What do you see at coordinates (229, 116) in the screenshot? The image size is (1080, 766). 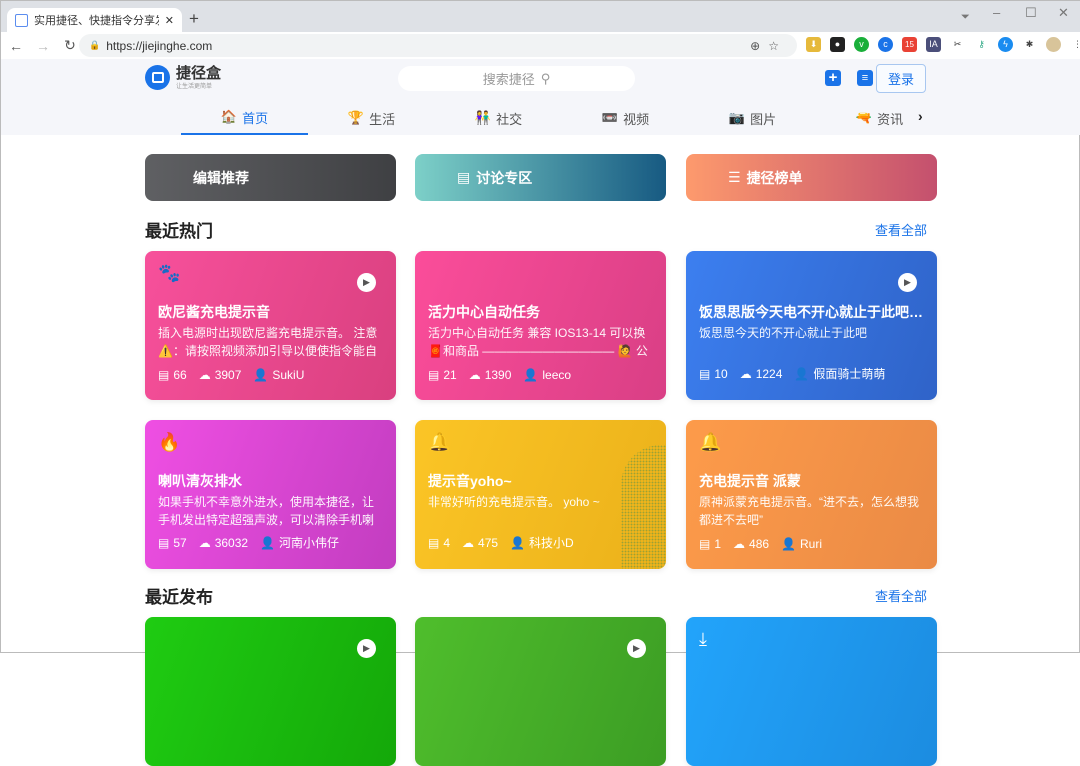 I see `nav-tab-icon: 🏠` at bounding box center [229, 116].